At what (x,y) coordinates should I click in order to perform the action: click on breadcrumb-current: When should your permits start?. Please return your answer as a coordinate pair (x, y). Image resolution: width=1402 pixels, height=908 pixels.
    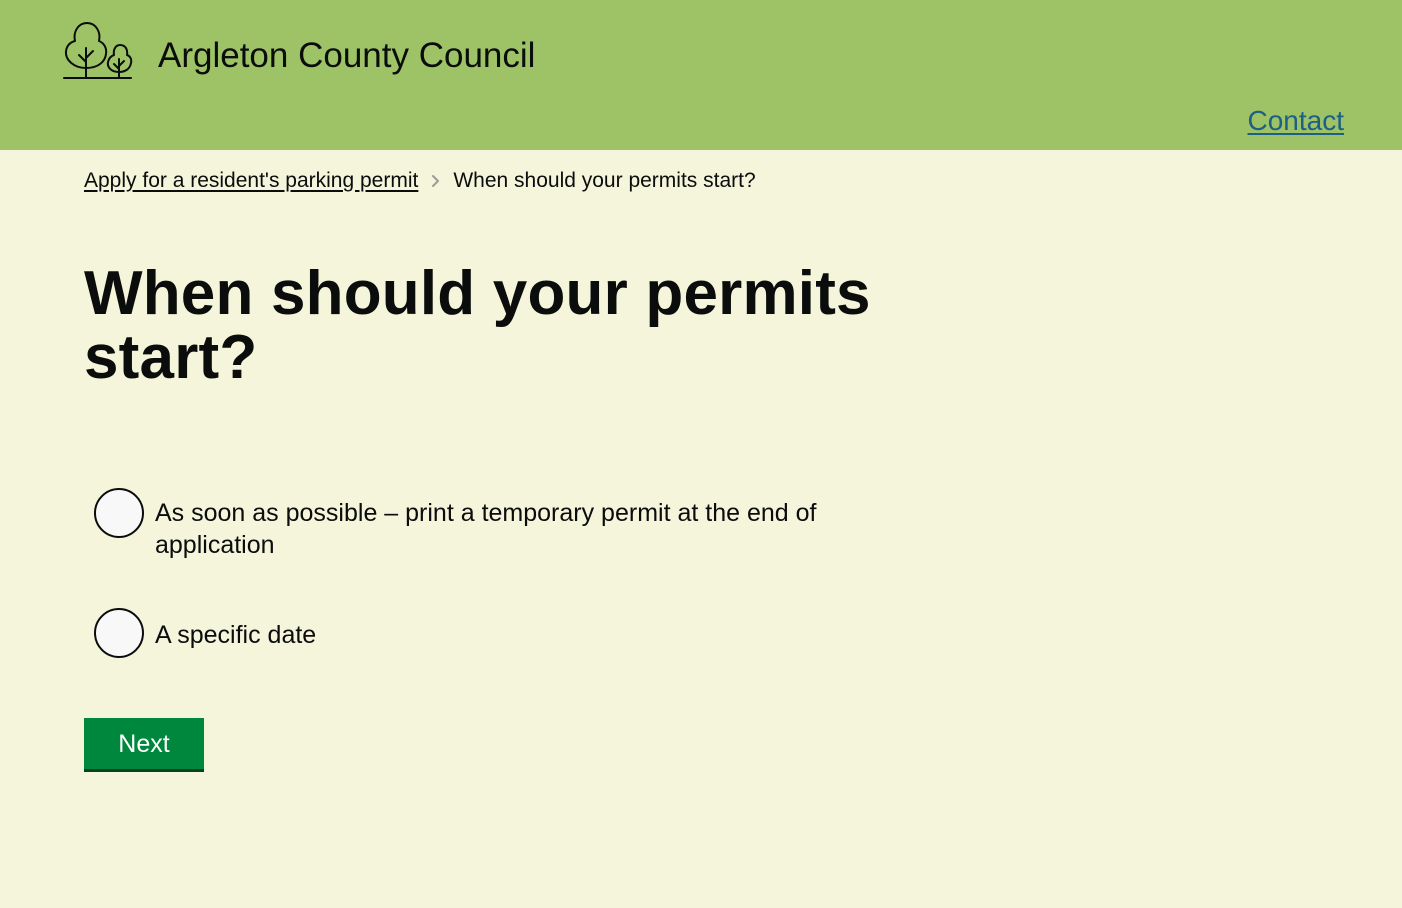
    Looking at the image, I should click on (604, 180).